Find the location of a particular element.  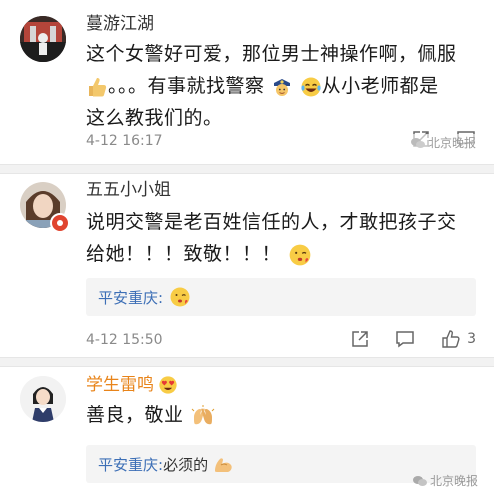

comment-time: 4-12 16:17 is located at coordinates (124, 141).